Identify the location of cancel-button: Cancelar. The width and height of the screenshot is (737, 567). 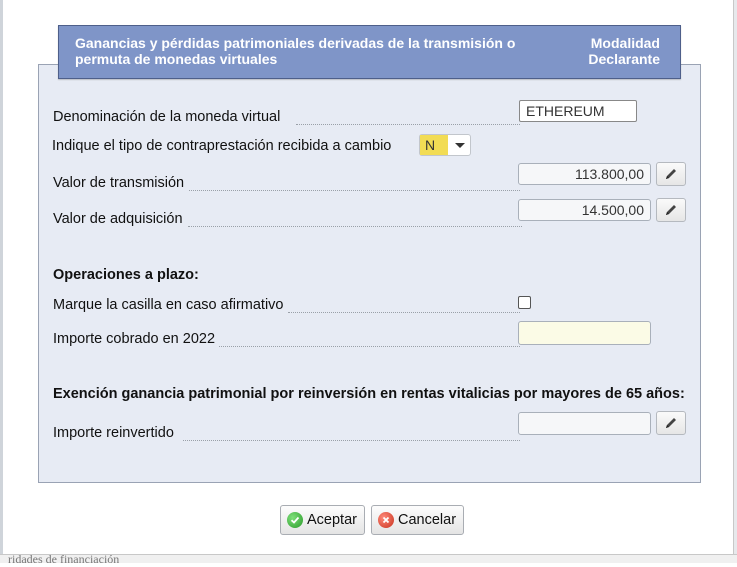
(417, 520).